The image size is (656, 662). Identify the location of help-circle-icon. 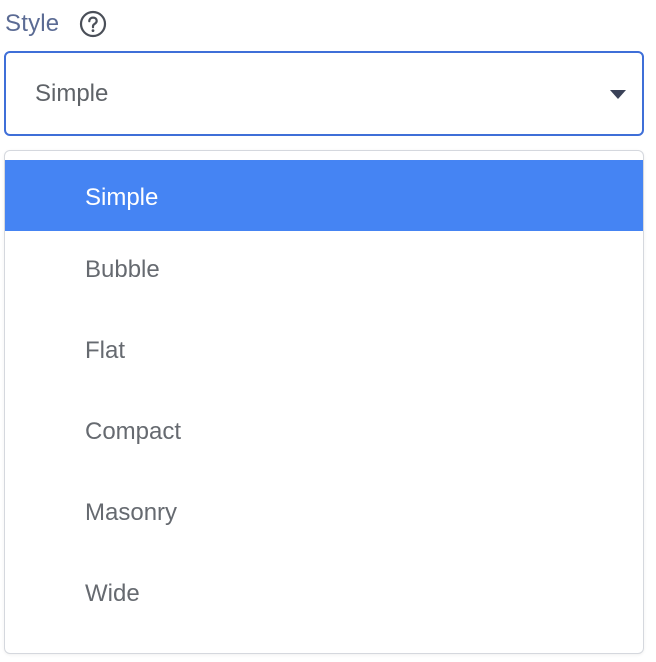
(93, 24).